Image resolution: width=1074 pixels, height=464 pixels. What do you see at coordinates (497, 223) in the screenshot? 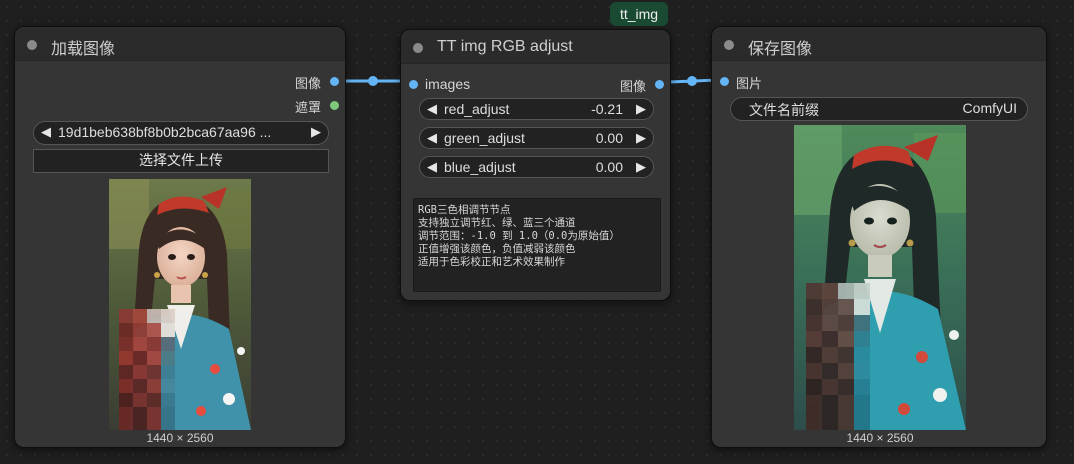
I see `description-line: 支持独立调节红、绿、蓝三个通道` at bounding box center [497, 223].